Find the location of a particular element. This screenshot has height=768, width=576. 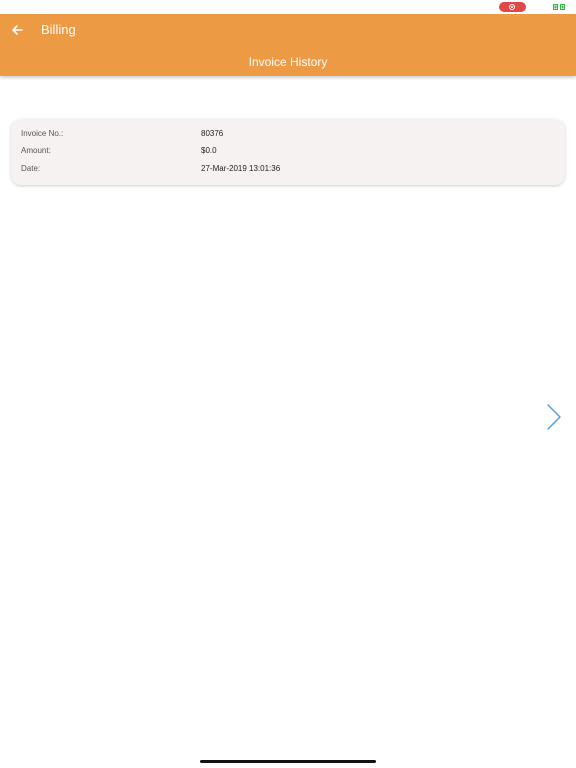

invoice-number-row: Invoice No.: 80376 is located at coordinates (288, 134).